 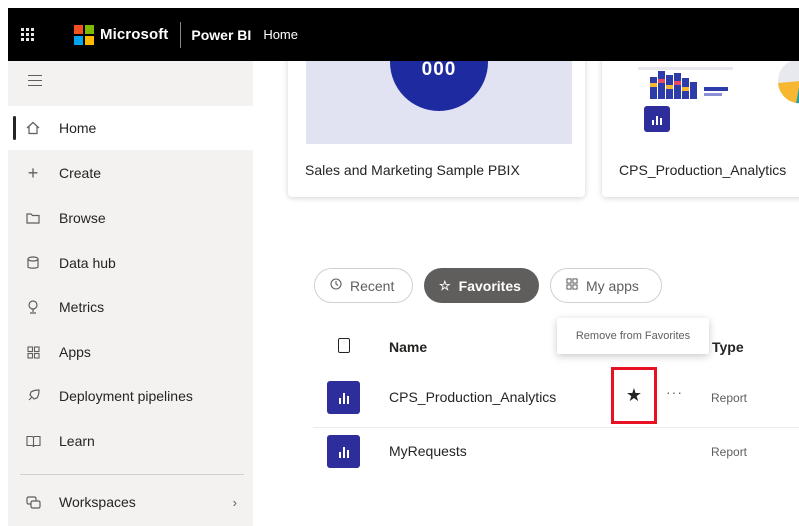 I want to click on sidebar-item-apps: Apps, so click(x=130, y=352).